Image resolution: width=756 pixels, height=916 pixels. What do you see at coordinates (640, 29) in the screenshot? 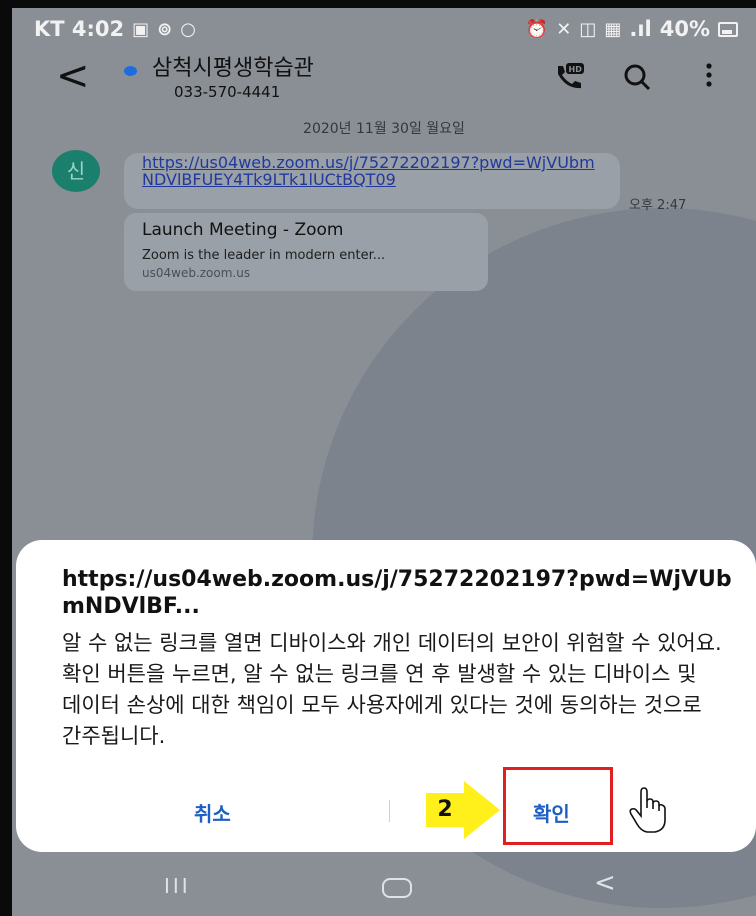
I see `signal-icon: .ıl` at bounding box center [640, 29].